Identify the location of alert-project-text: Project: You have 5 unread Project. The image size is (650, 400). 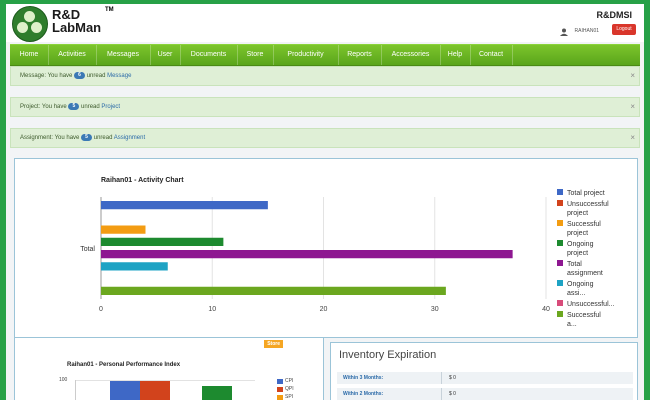
(70, 107).